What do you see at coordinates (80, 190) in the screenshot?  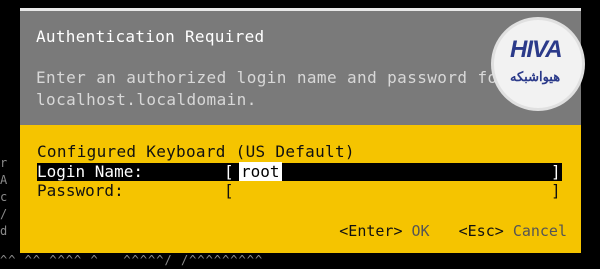 I see `password-label: Password:` at bounding box center [80, 190].